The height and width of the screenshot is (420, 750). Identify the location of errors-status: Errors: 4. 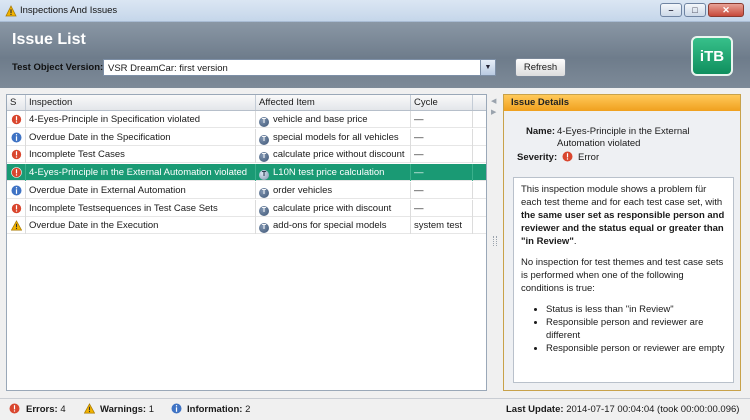
(46, 409).